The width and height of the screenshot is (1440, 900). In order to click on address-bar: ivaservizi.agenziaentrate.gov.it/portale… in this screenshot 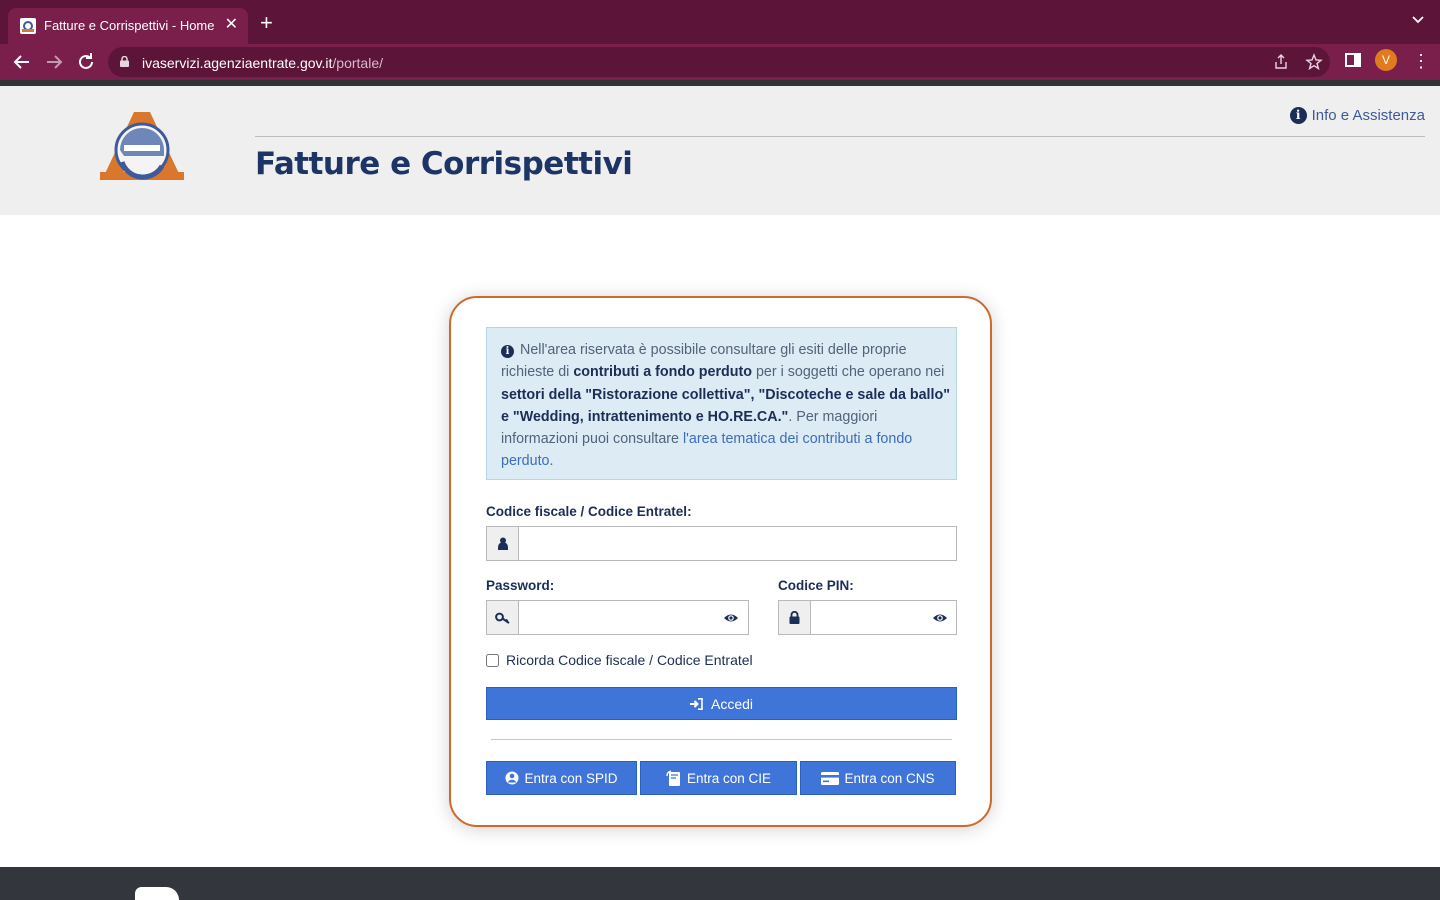, I will do `click(719, 62)`.